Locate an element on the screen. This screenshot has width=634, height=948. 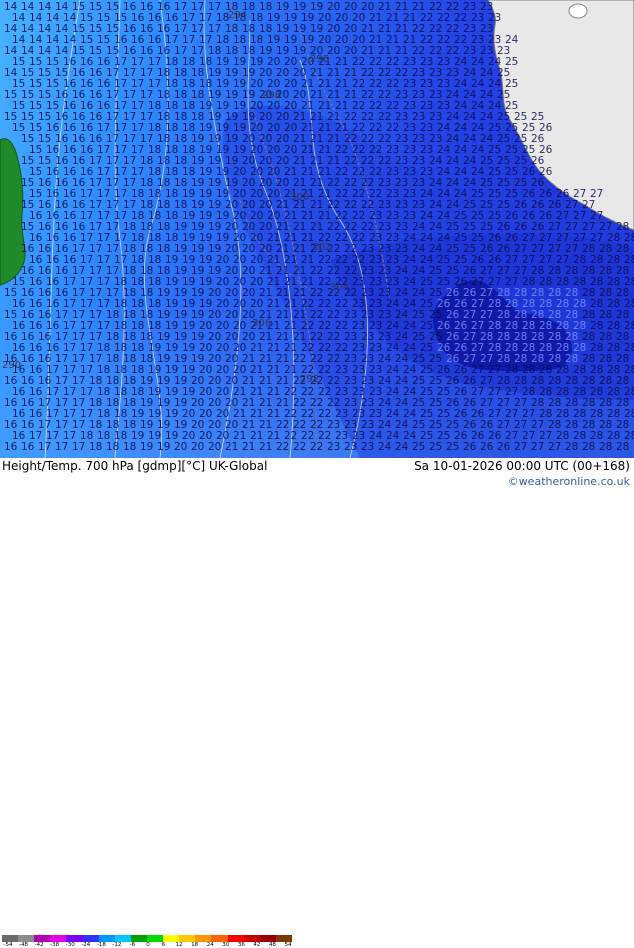
height-label: 306 is located at coordinates (261, 323).